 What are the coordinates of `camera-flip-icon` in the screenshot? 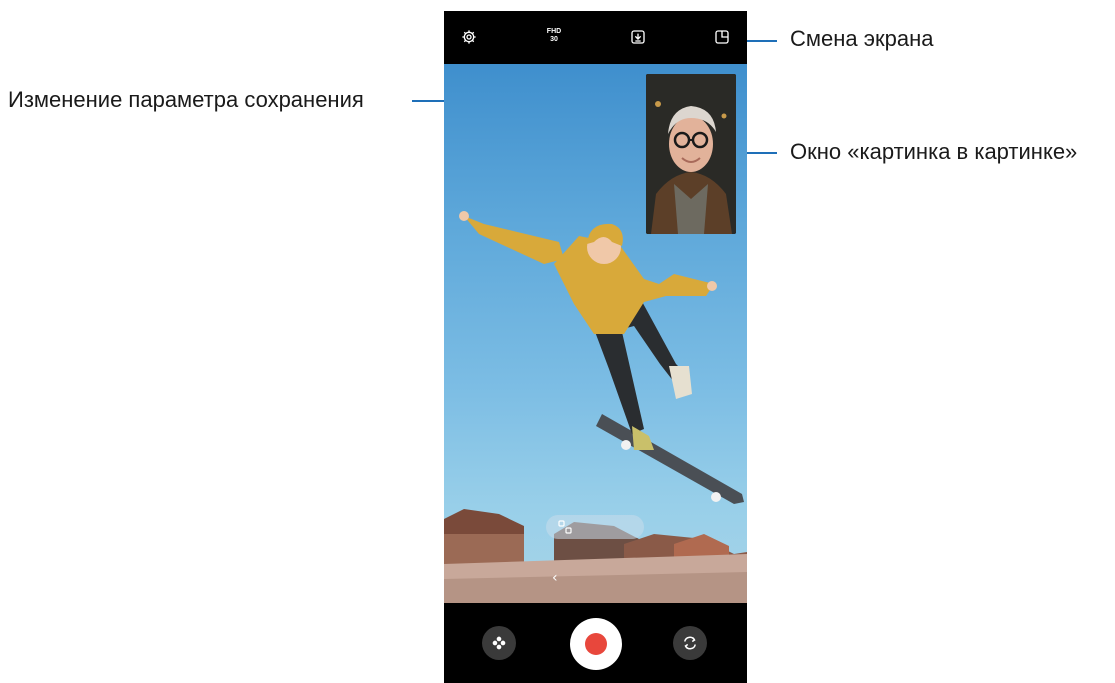 It's located at (690, 643).